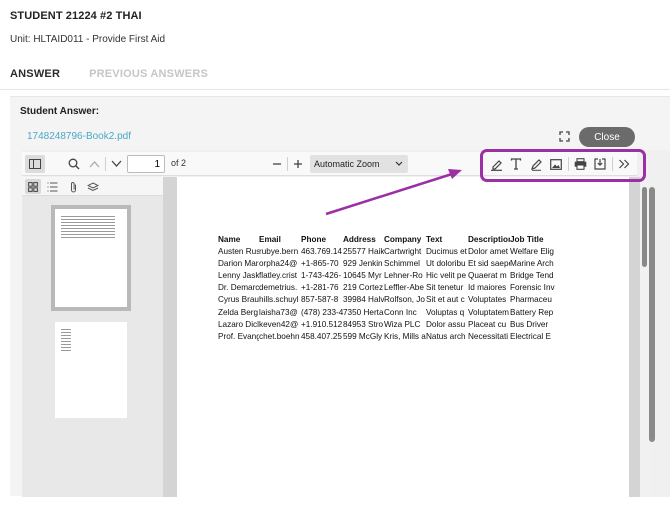 The image size is (670, 513). Describe the element at coordinates (487, 288) in the screenshot. I see `table-cell: Id maiores` at that location.